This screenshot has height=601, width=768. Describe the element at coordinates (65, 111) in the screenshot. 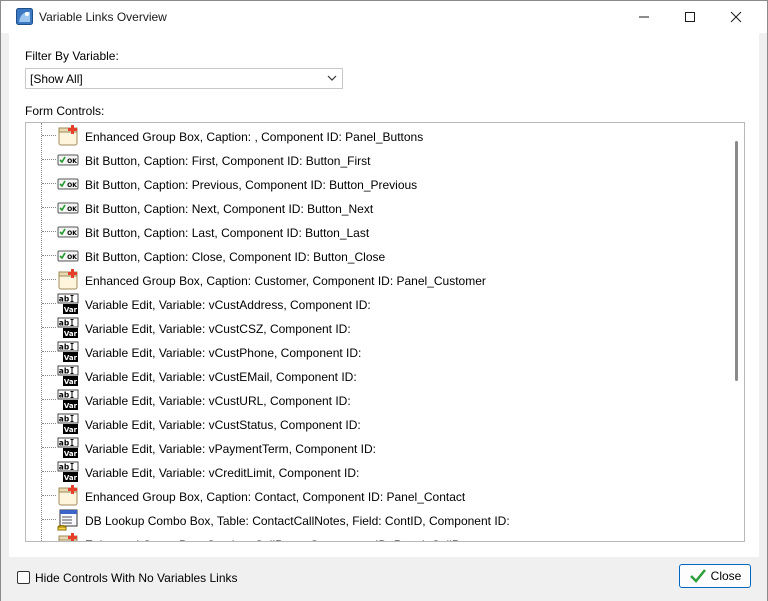

I see `form-controls-label: Form Controls:` at that location.